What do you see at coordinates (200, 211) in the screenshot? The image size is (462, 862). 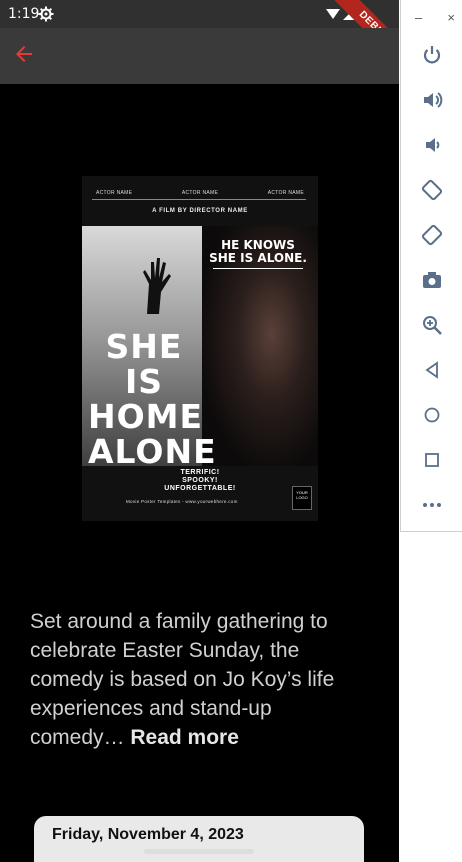 I see `film-by-text: A FILM BY DIRECTOR NAME` at bounding box center [200, 211].